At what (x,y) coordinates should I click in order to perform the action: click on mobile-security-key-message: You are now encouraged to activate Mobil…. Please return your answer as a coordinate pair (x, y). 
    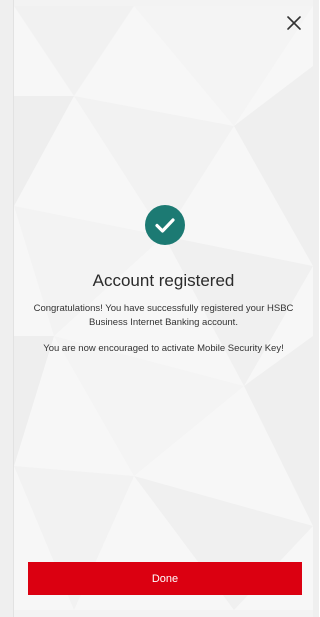
    Looking at the image, I should click on (163, 348).